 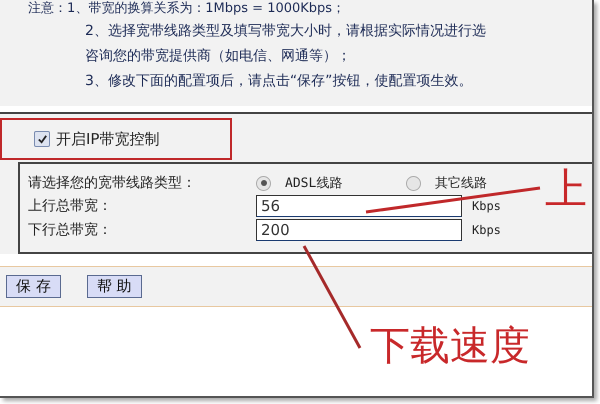 I want to click on note-text: 咨询您的带宽提供商（如电信、网通等）；, so click(x=218, y=56).